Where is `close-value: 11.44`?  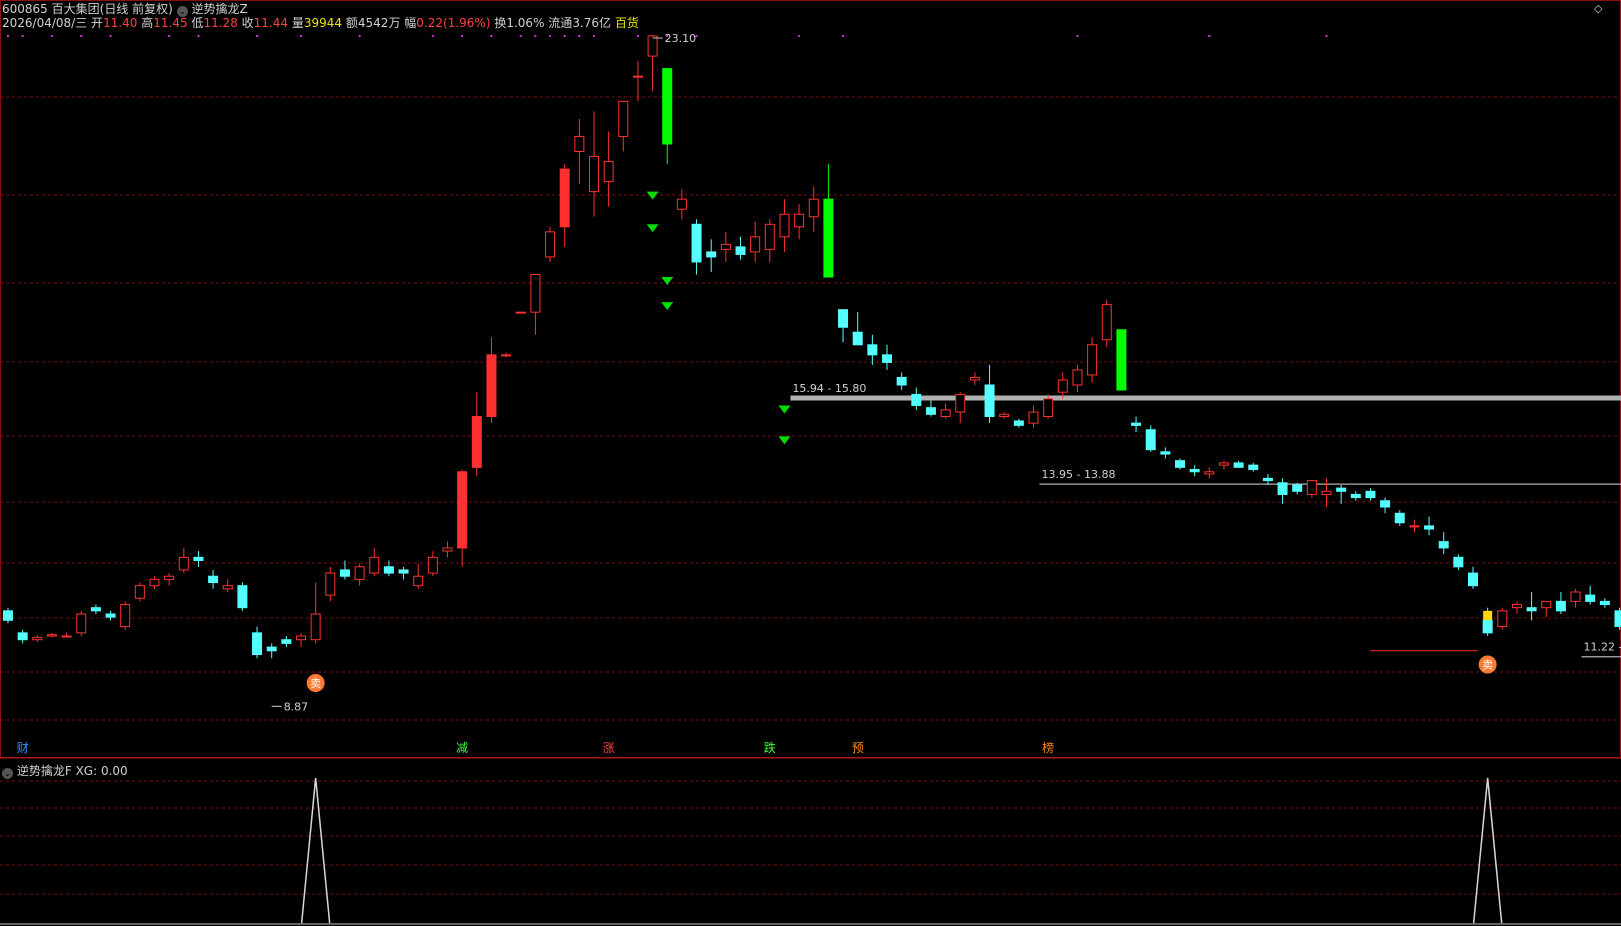 close-value: 11.44 is located at coordinates (271, 23).